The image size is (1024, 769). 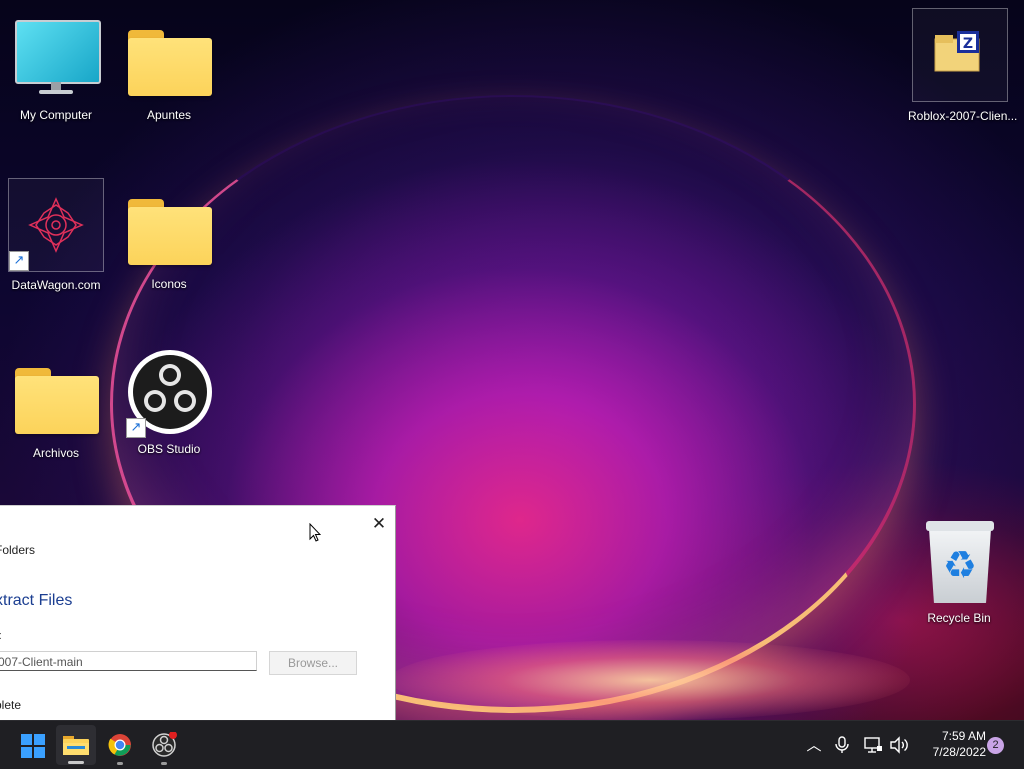 I want to click on destination-path-input: 007-Client-main, so click(x=128, y=661).